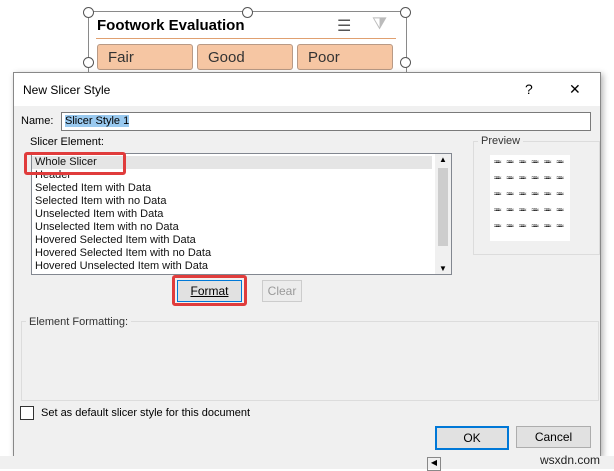 The image size is (614, 471). Describe the element at coordinates (553, 437) in the screenshot. I see `cancel-button: Cancel` at that location.